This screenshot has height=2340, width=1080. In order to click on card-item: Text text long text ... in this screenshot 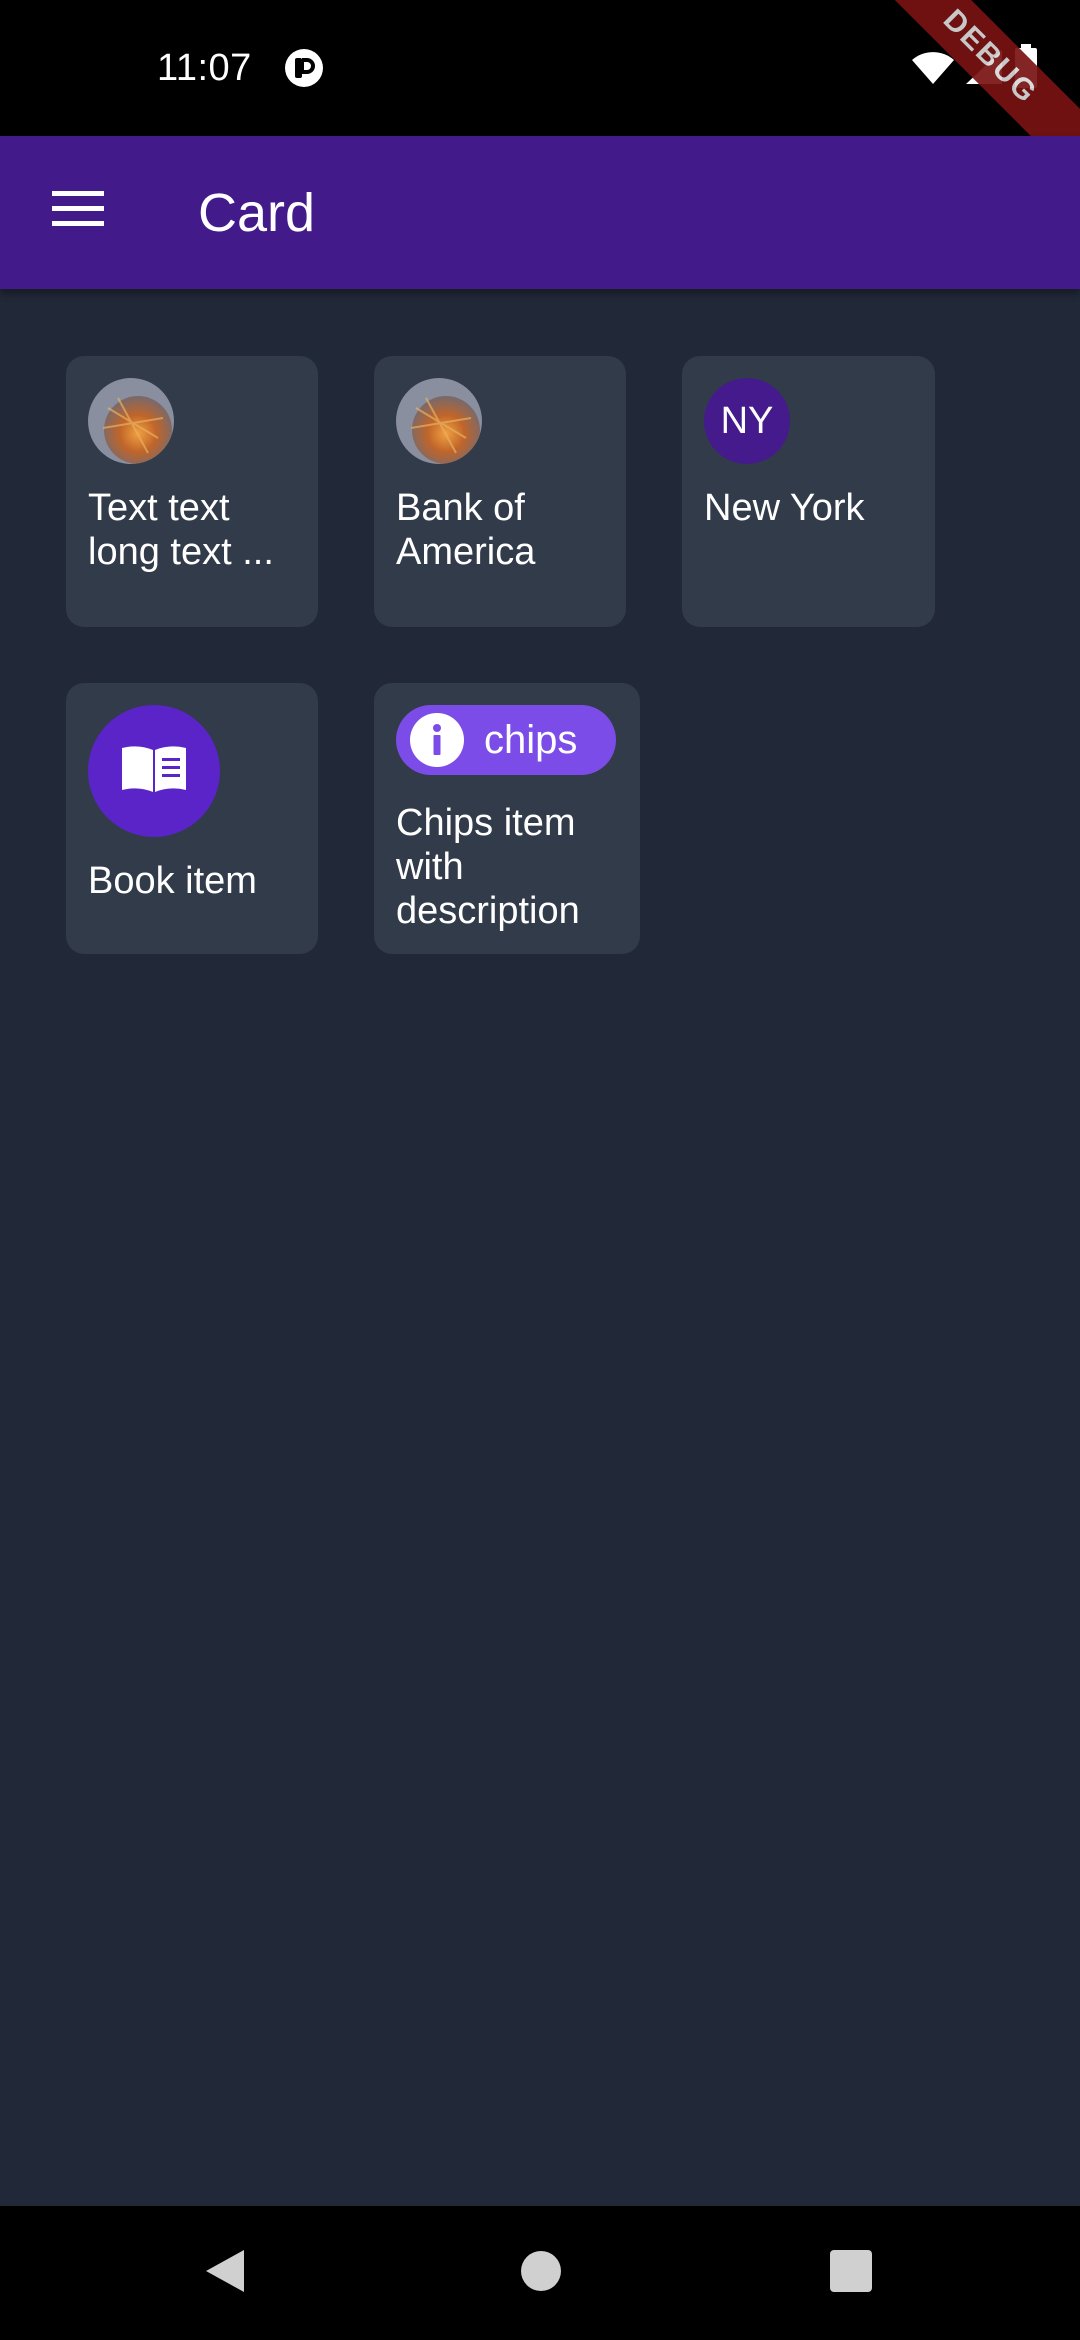, I will do `click(192, 491)`.